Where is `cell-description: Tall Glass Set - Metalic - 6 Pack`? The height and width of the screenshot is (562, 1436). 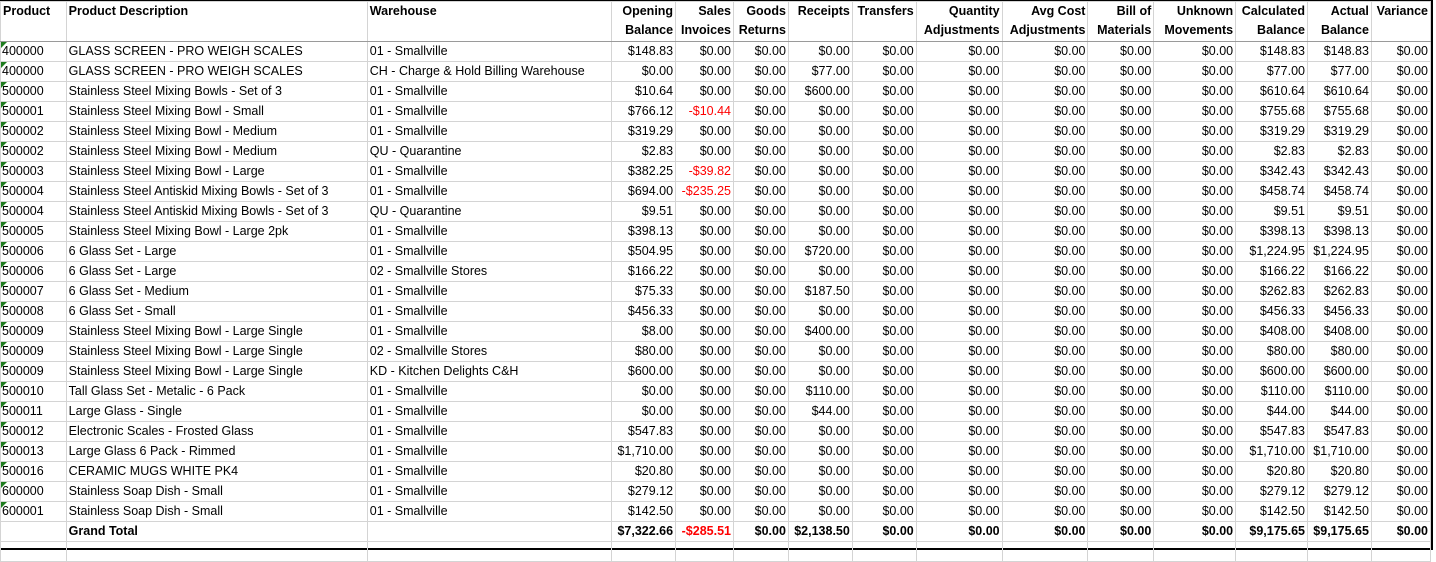 cell-description: Tall Glass Set - Metalic - 6 Pack is located at coordinates (216, 391).